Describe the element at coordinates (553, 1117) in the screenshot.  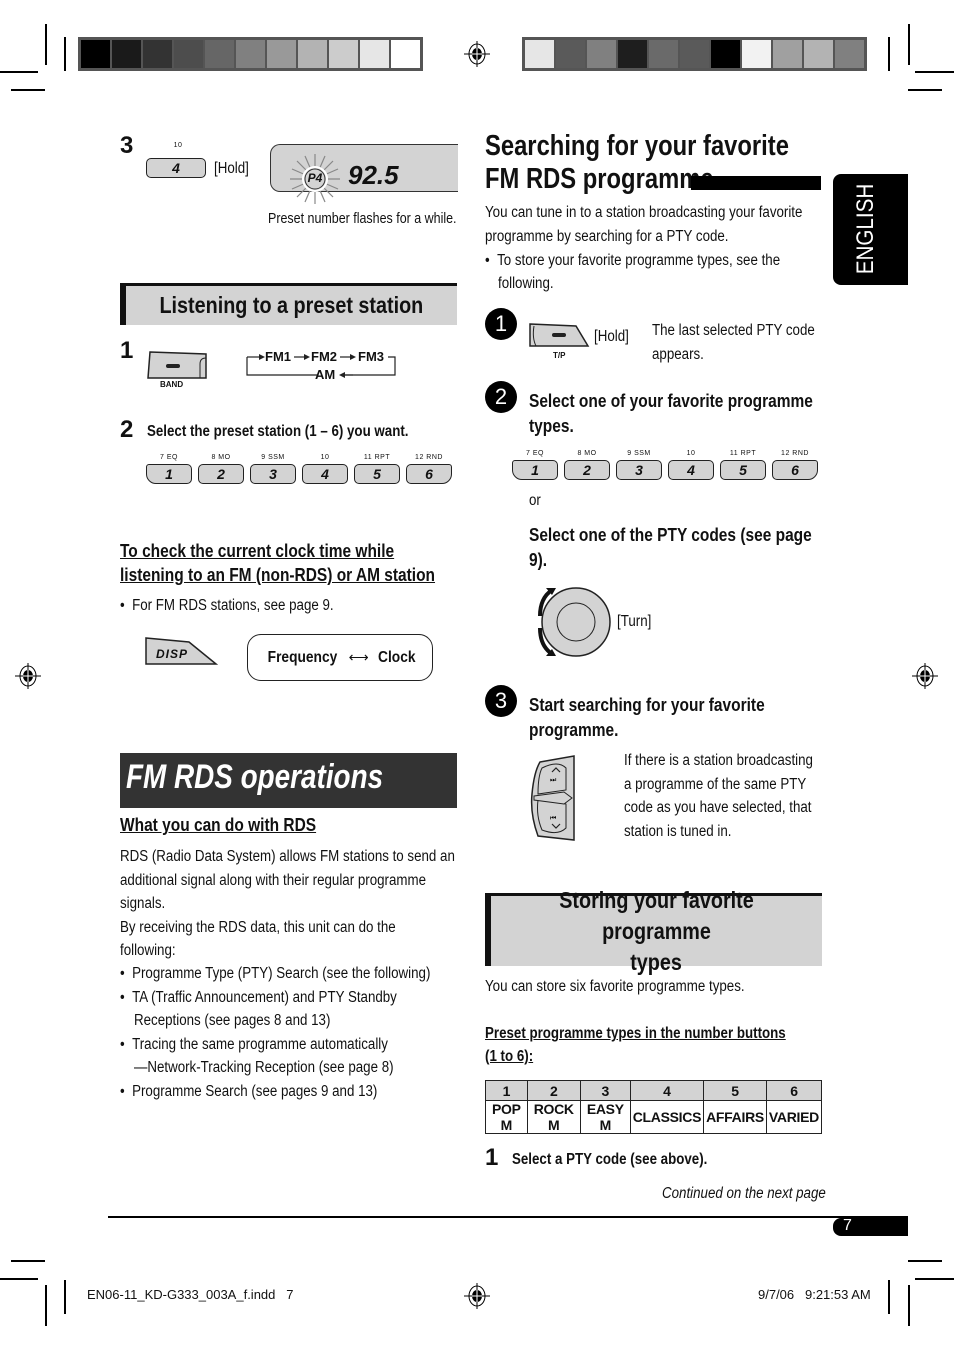
I see `table-cell: ROCK M` at that location.